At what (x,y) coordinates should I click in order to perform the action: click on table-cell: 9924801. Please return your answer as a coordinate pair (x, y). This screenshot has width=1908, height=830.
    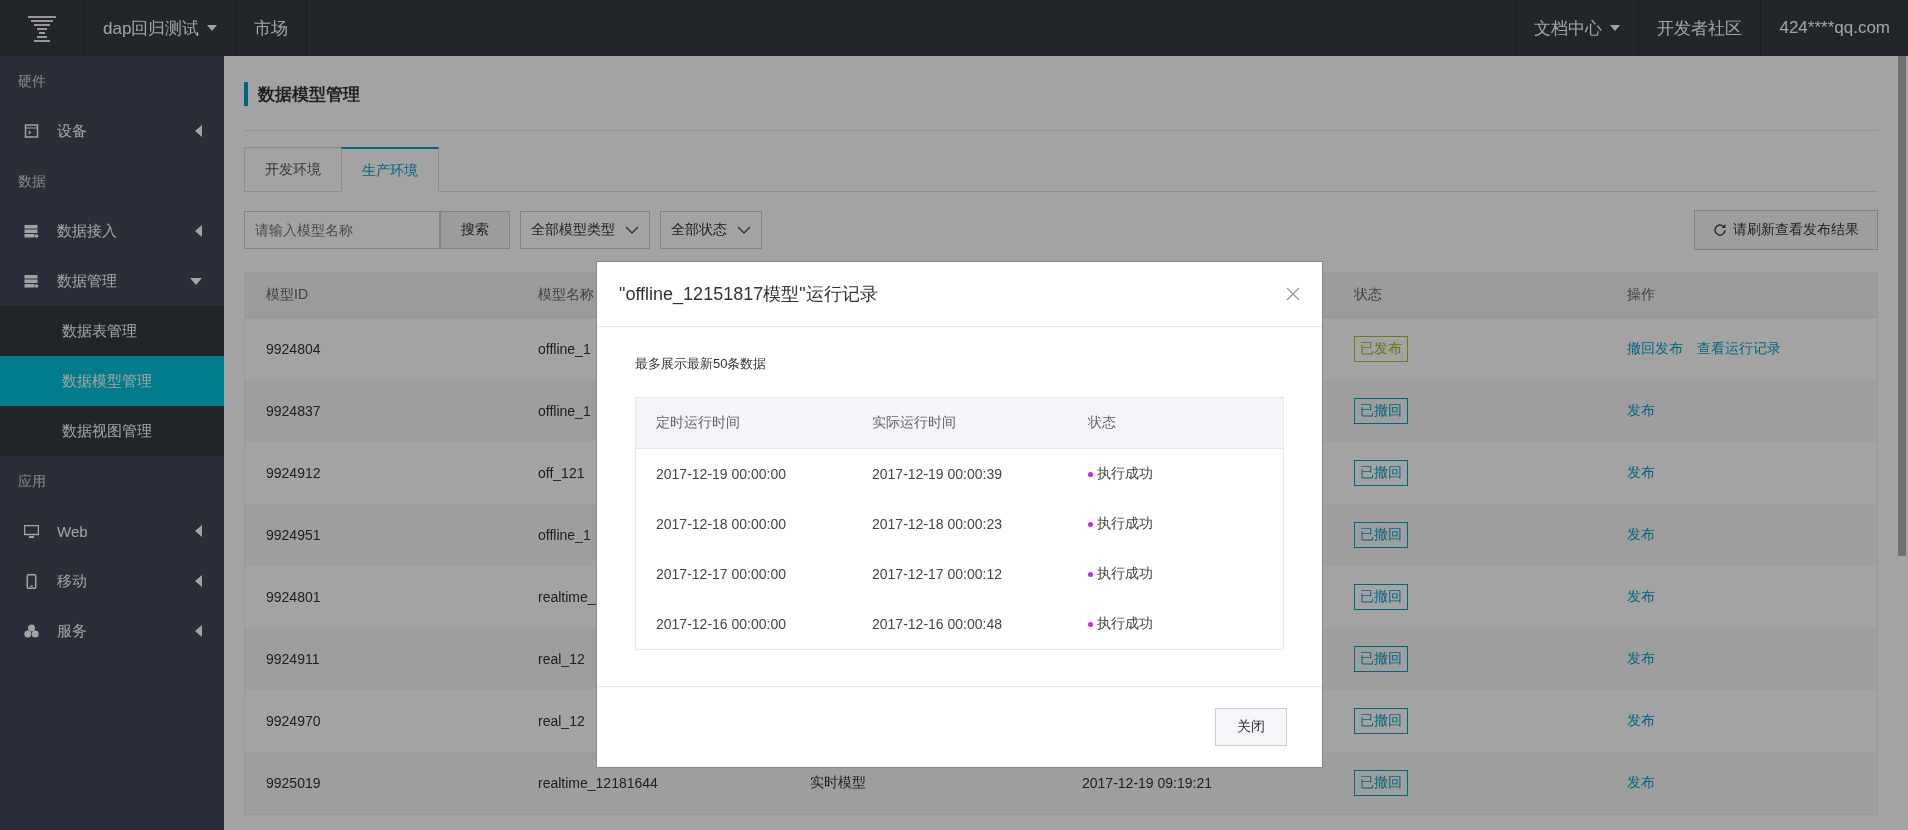
    Looking at the image, I should click on (293, 597).